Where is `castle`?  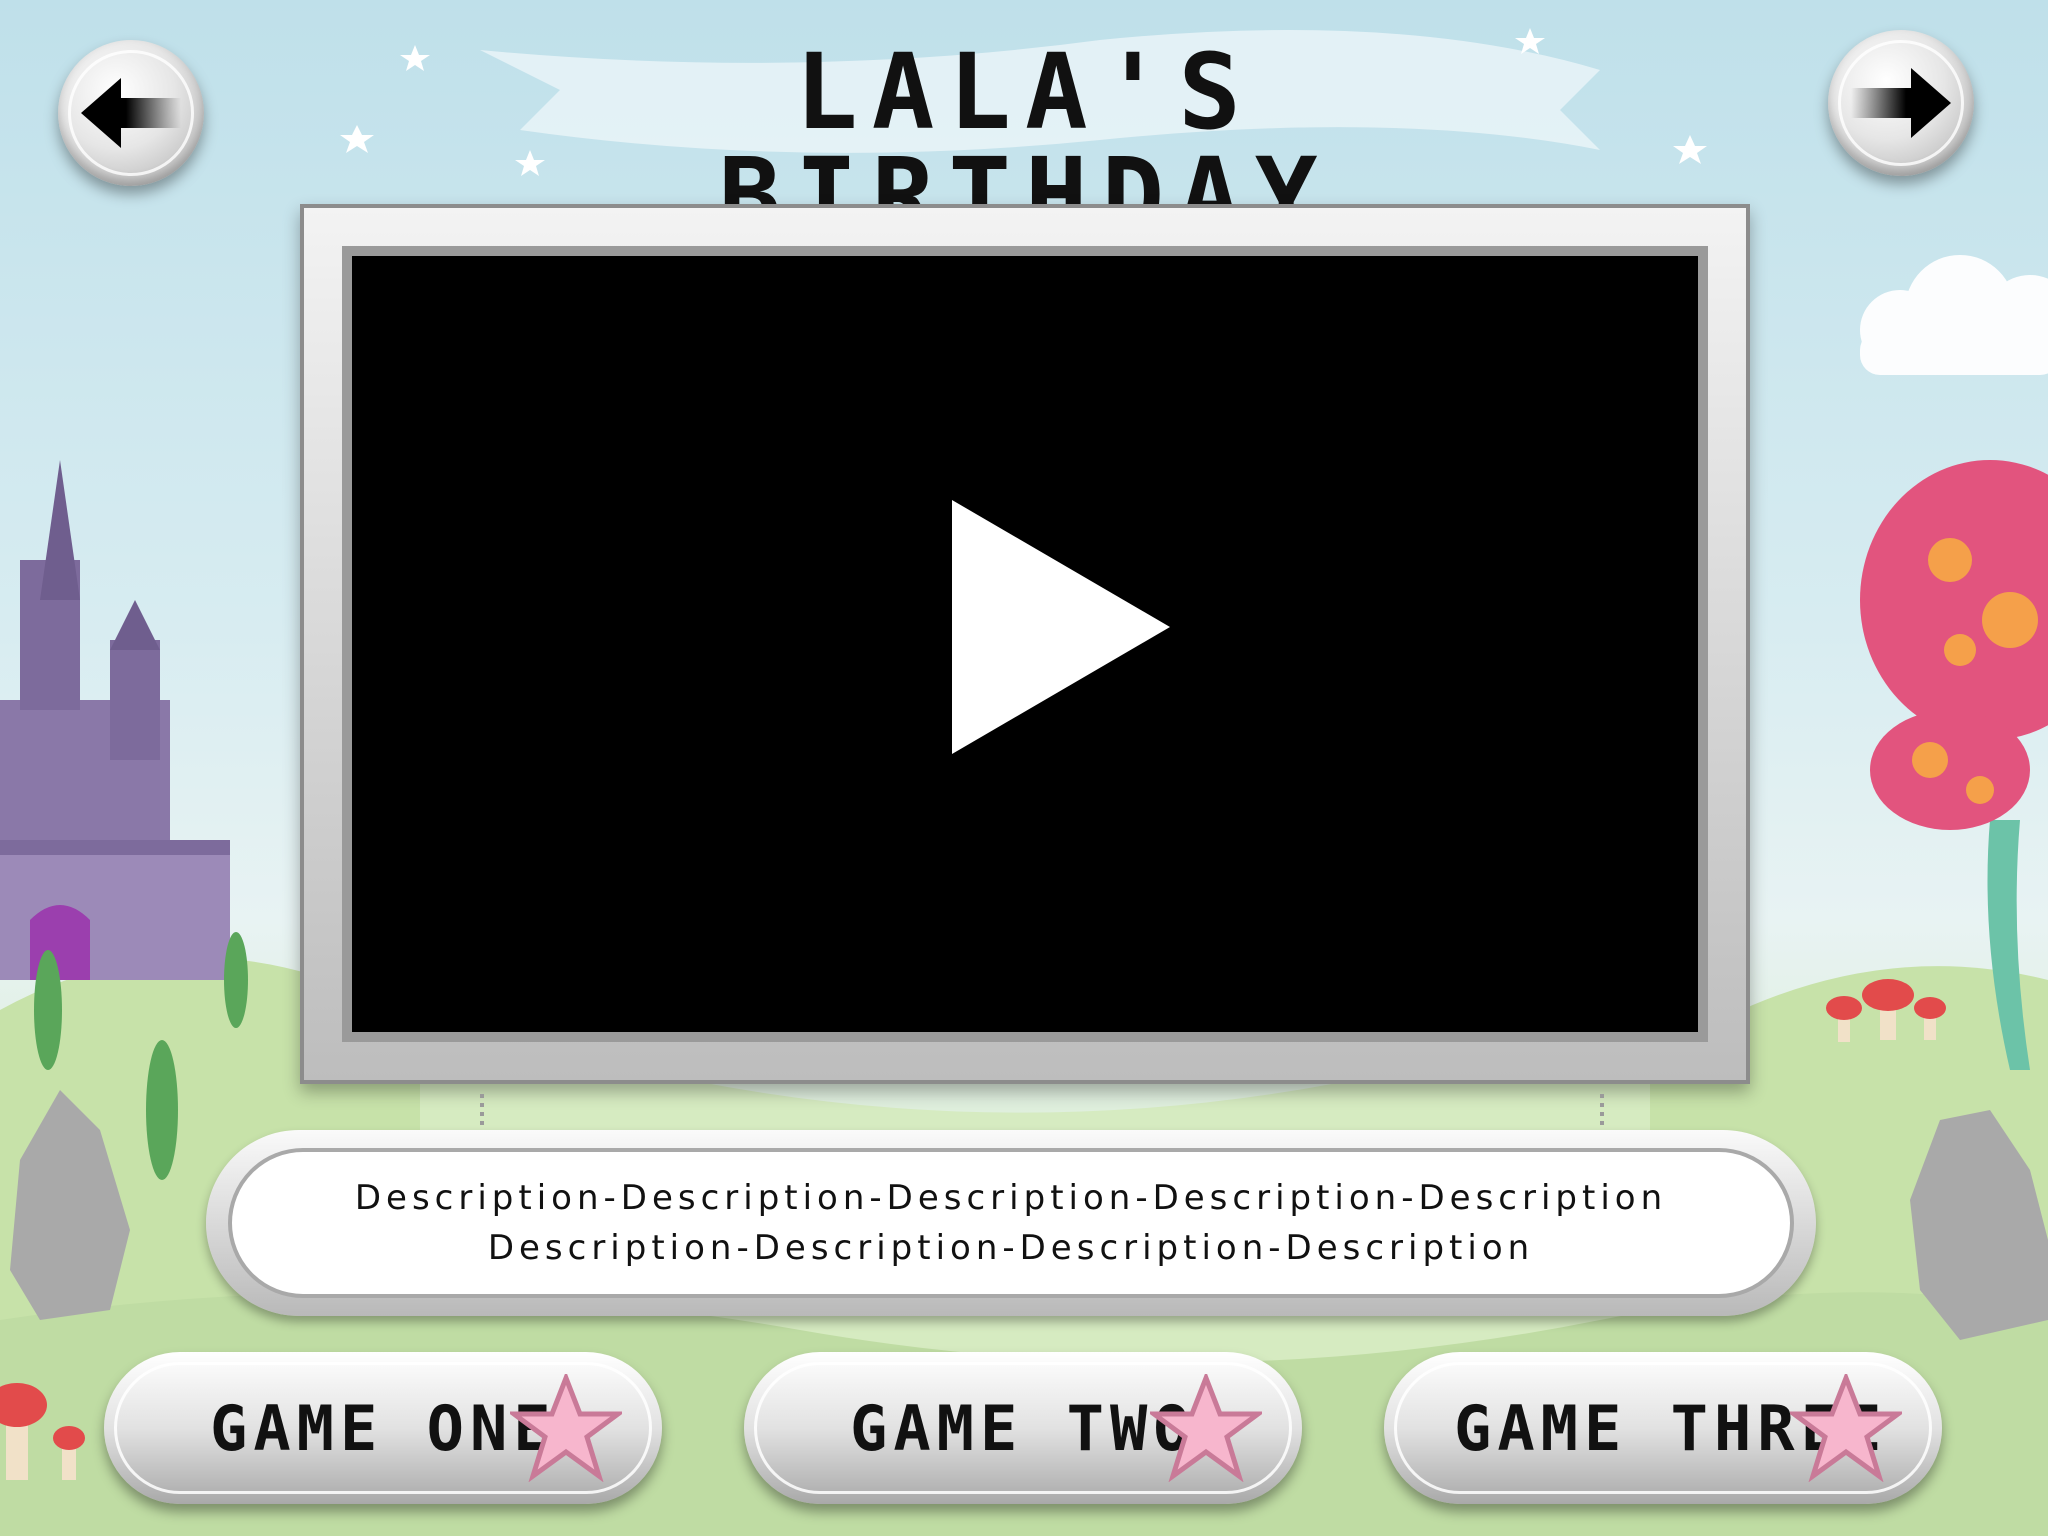 castle is located at coordinates (115, 720).